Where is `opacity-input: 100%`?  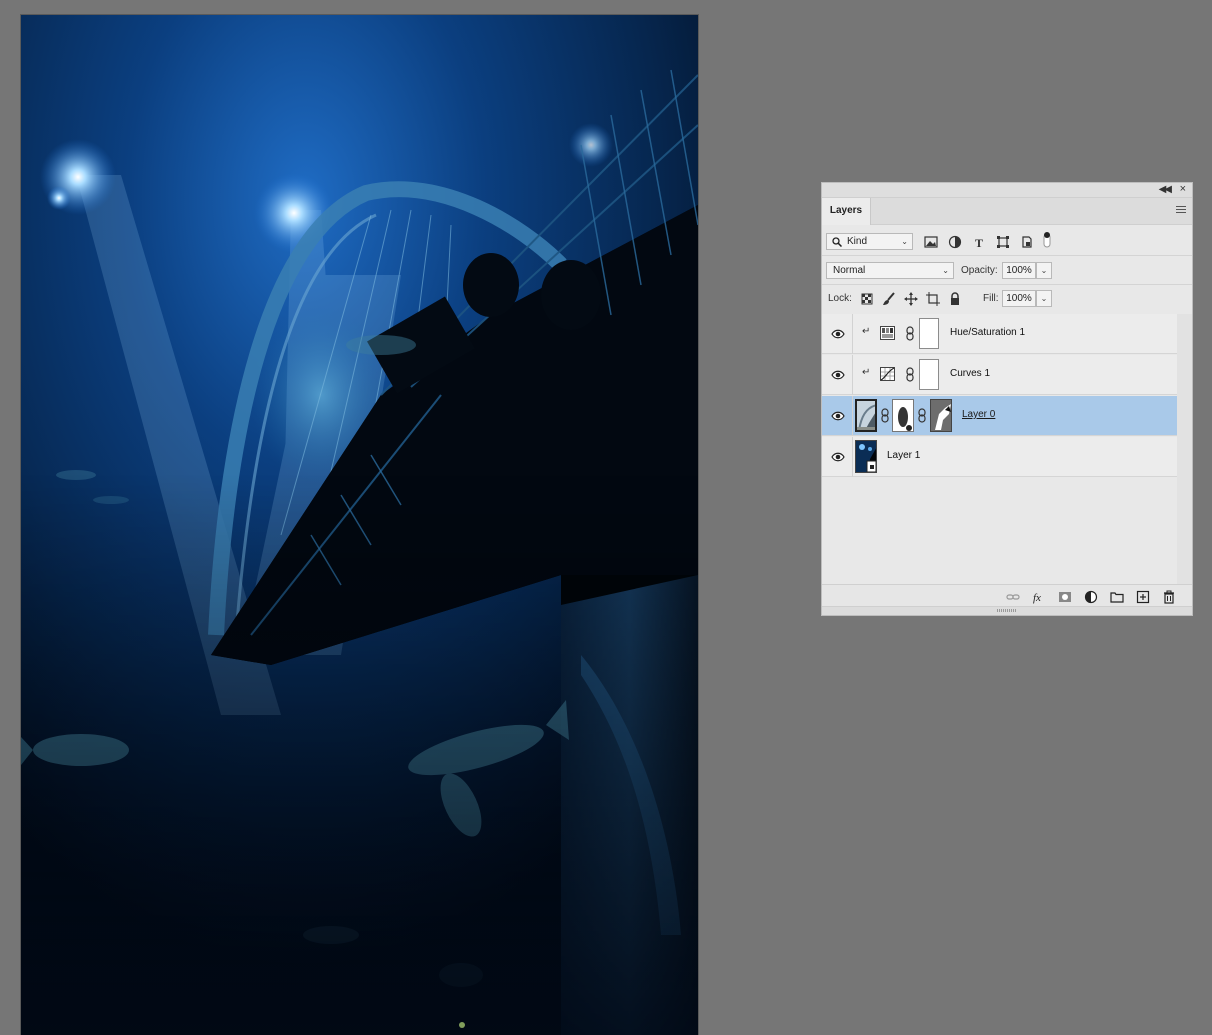
opacity-input: 100% is located at coordinates (1019, 270).